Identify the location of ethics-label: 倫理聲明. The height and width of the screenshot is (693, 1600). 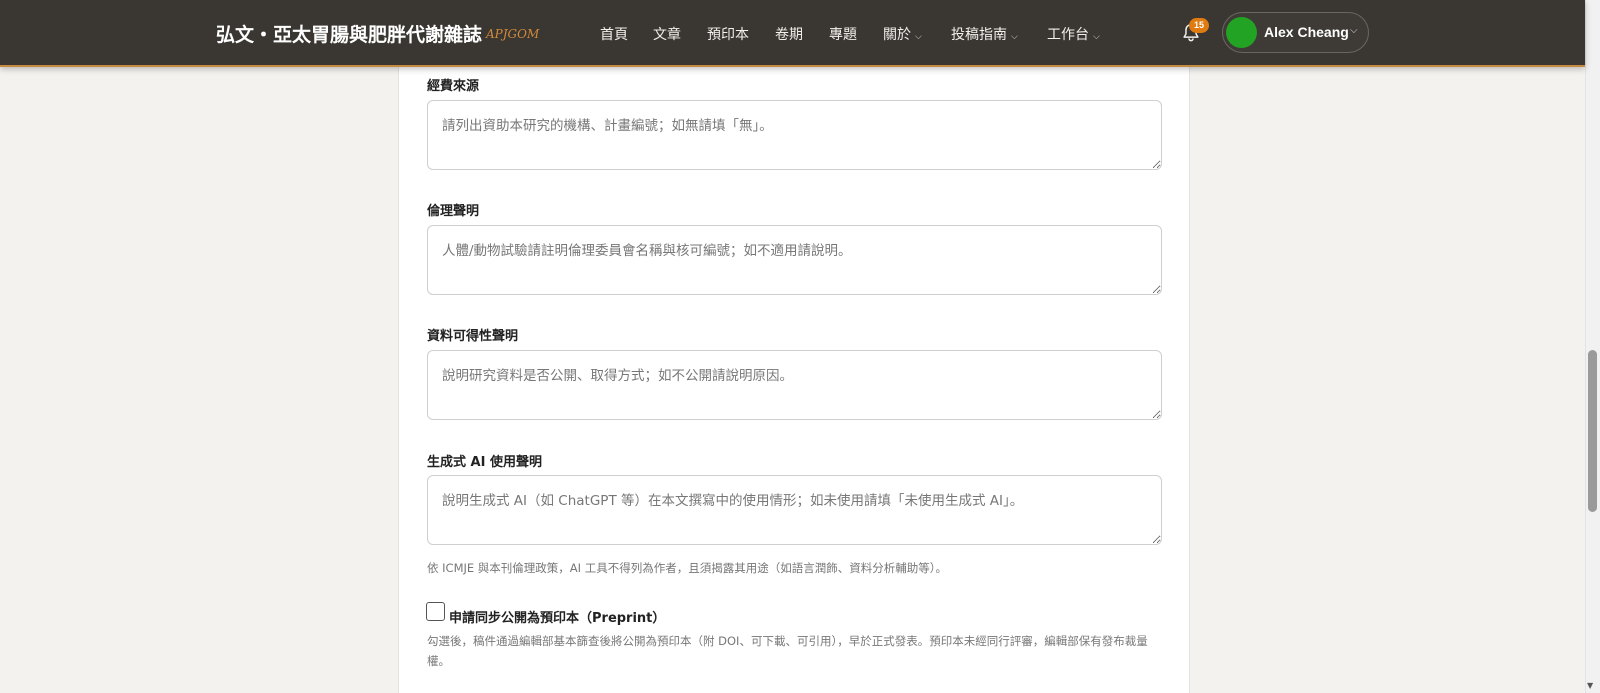
(453, 211).